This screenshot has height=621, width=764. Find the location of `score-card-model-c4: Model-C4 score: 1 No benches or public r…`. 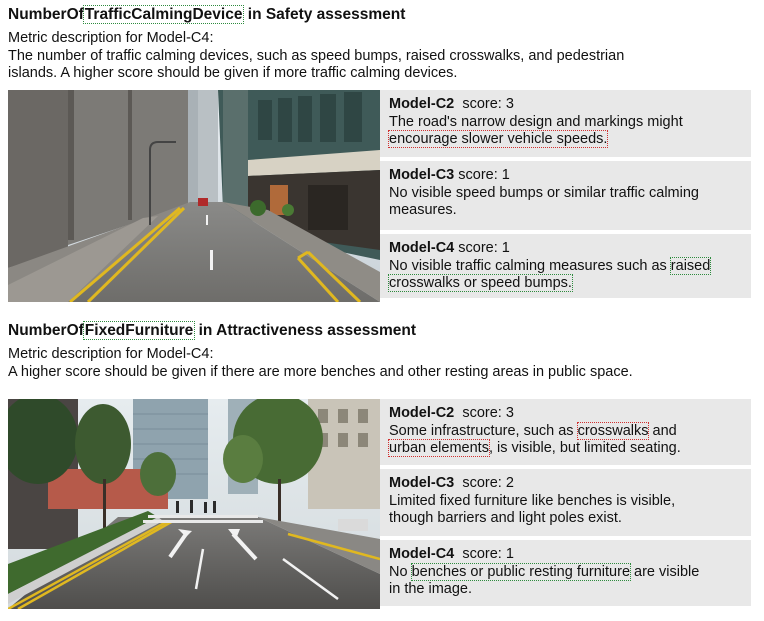

score-card-model-c4: Model-C4 score: 1 No benches or public r… is located at coordinates (565, 573).